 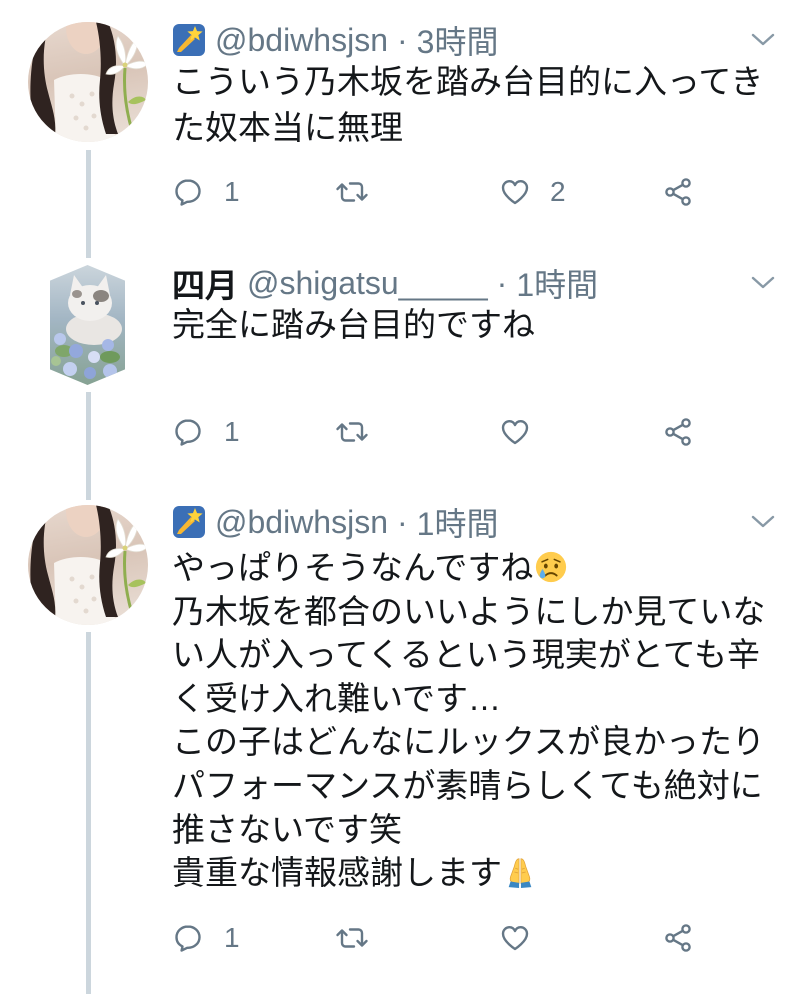 What do you see at coordinates (551, 567) in the screenshot?
I see `crying-face-emoji-icon` at bounding box center [551, 567].